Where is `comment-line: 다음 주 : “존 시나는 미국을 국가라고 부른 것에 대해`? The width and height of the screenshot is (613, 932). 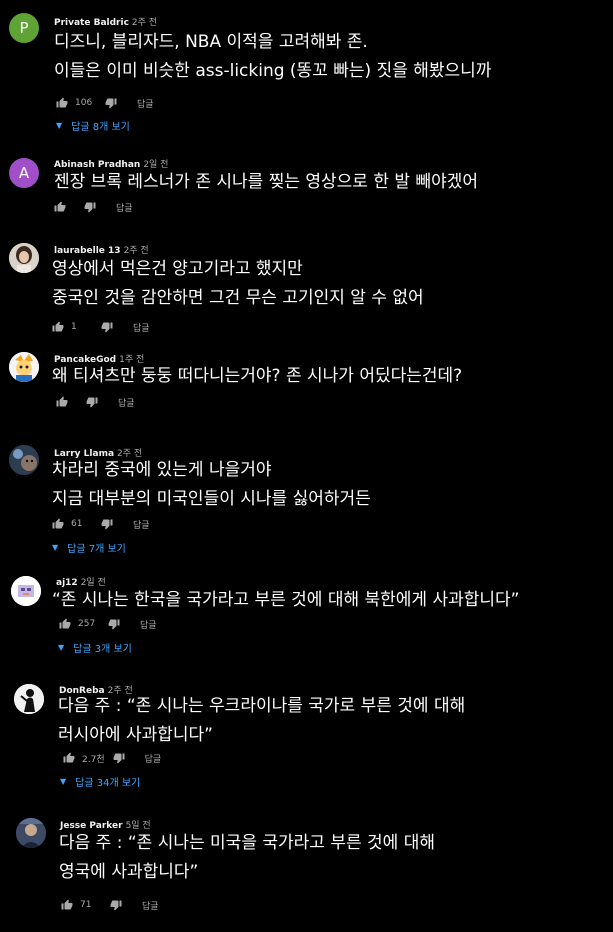
comment-line: 다음 주 : “존 시나는 미국을 국가라고 부른 것에 대해 is located at coordinates (247, 843).